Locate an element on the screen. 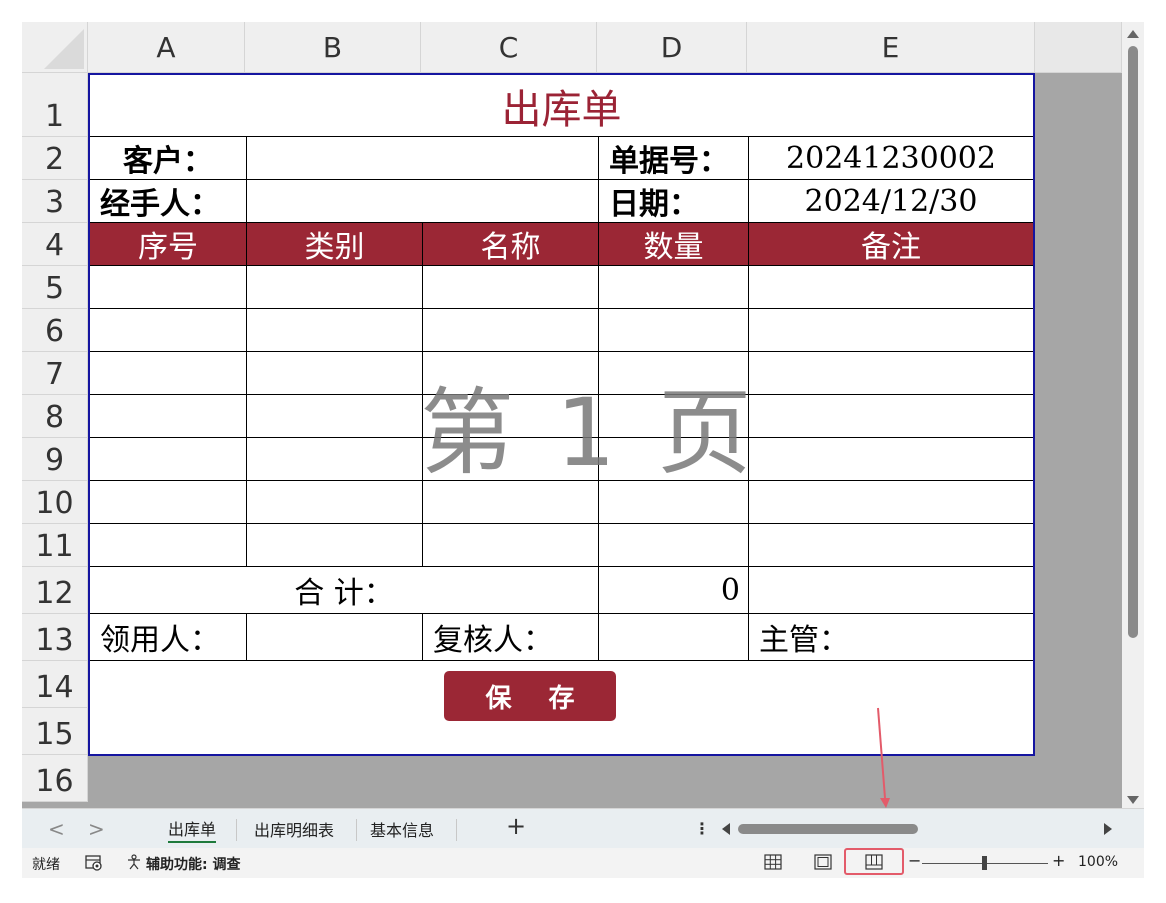 The width and height of the screenshot is (1166, 903). row-header-12: 12 is located at coordinates (55, 590).